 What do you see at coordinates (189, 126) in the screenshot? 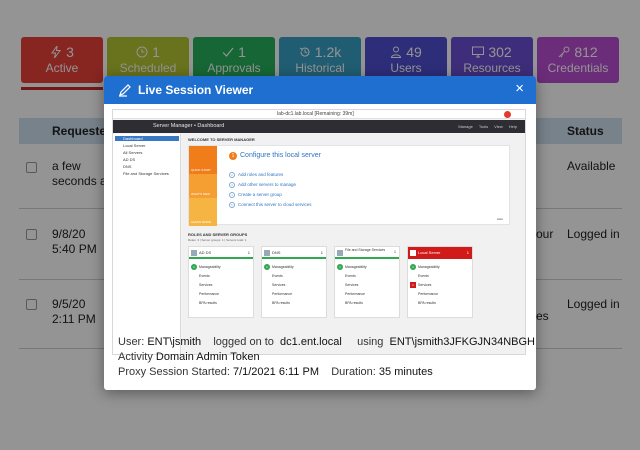
I see `server-manager-title: Server Manager • Dashboard` at bounding box center [189, 126].